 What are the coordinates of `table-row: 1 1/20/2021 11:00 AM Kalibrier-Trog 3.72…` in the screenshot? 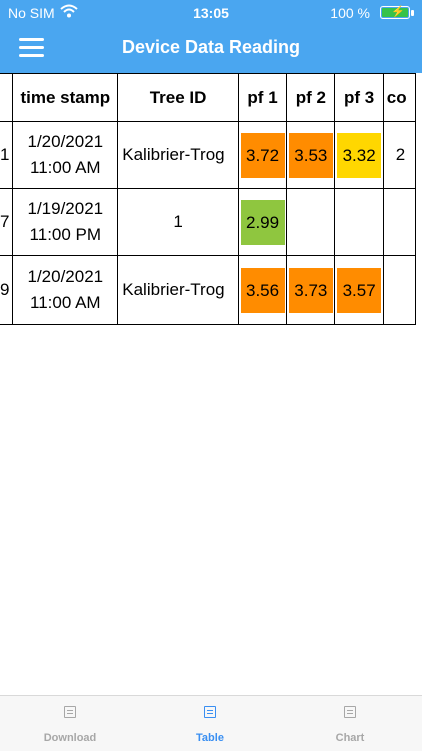 It's located at (208, 155).